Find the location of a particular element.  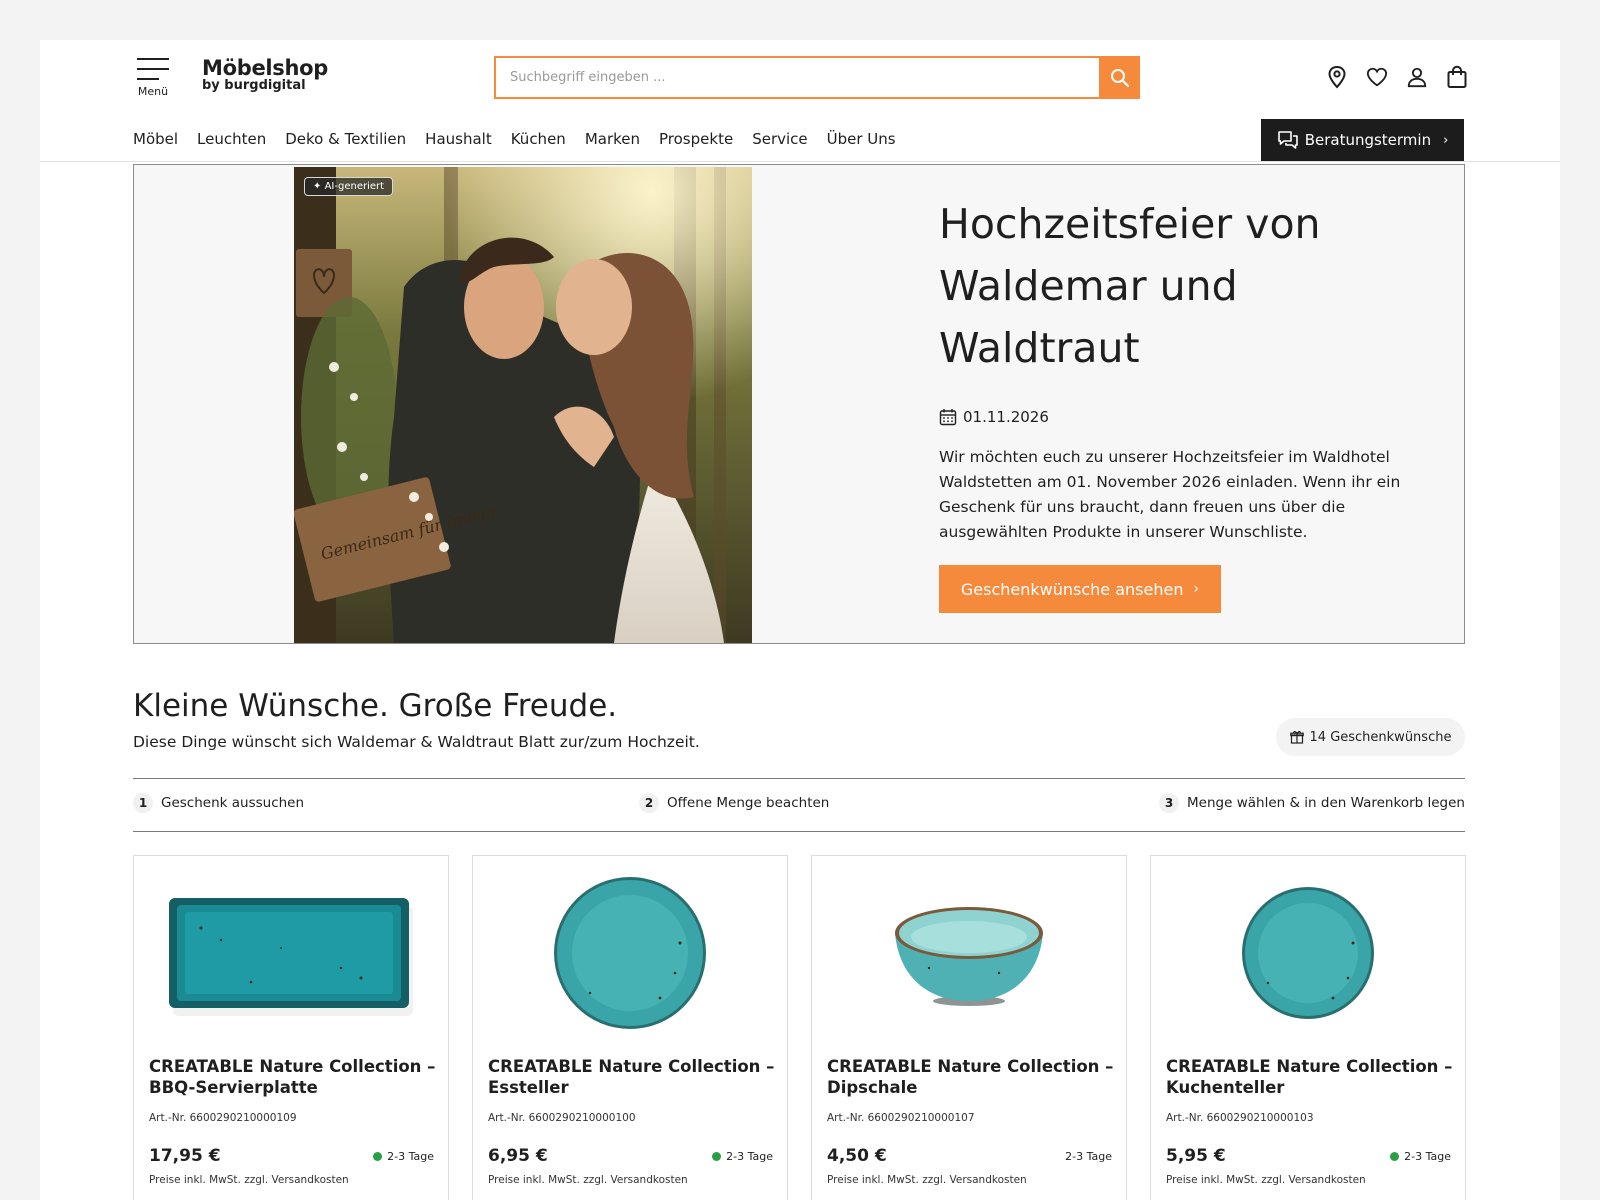

calendar-icon is located at coordinates (948, 417).